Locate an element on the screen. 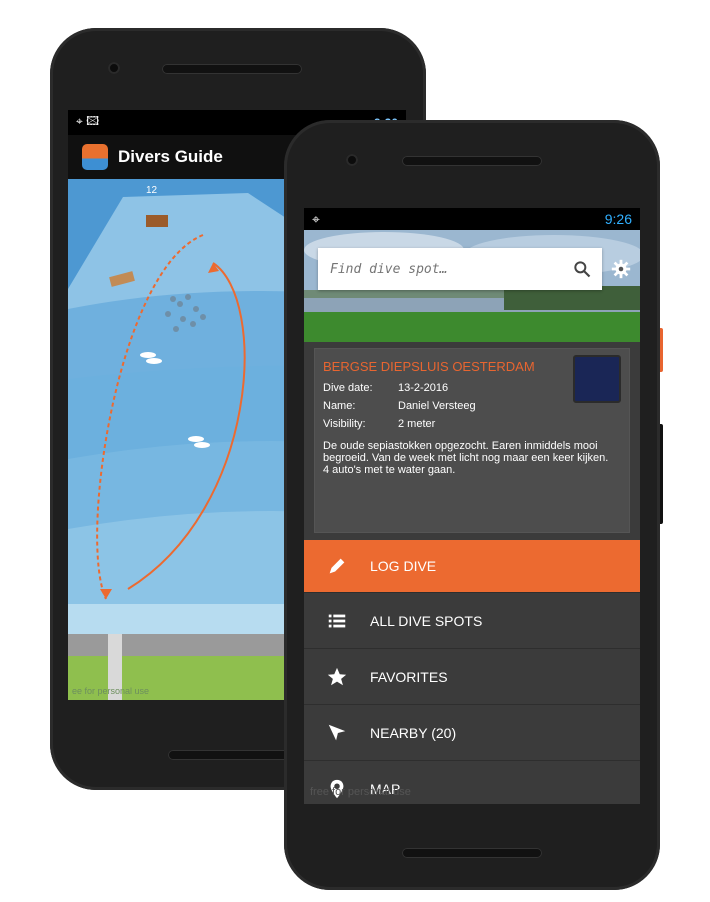 The width and height of the screenshot is (710, 902). search-bar is located at coordinates (460, 269).